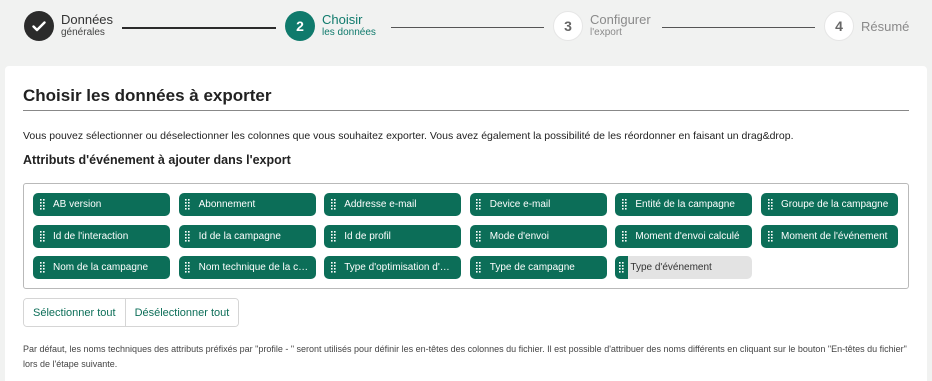 This screenshot has height=381, width=932. Describe the element at coordinates (403, 267) in the screenshot. I see `attribute-chip-label: Type d'optimisation d'envoi` at that location.